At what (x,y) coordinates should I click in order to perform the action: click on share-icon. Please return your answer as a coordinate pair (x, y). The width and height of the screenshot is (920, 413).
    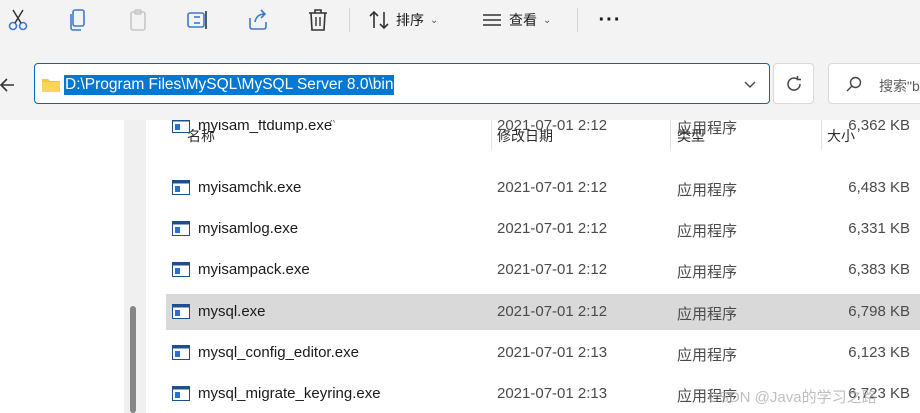
    Looking at the image, I should click on (258, 19).